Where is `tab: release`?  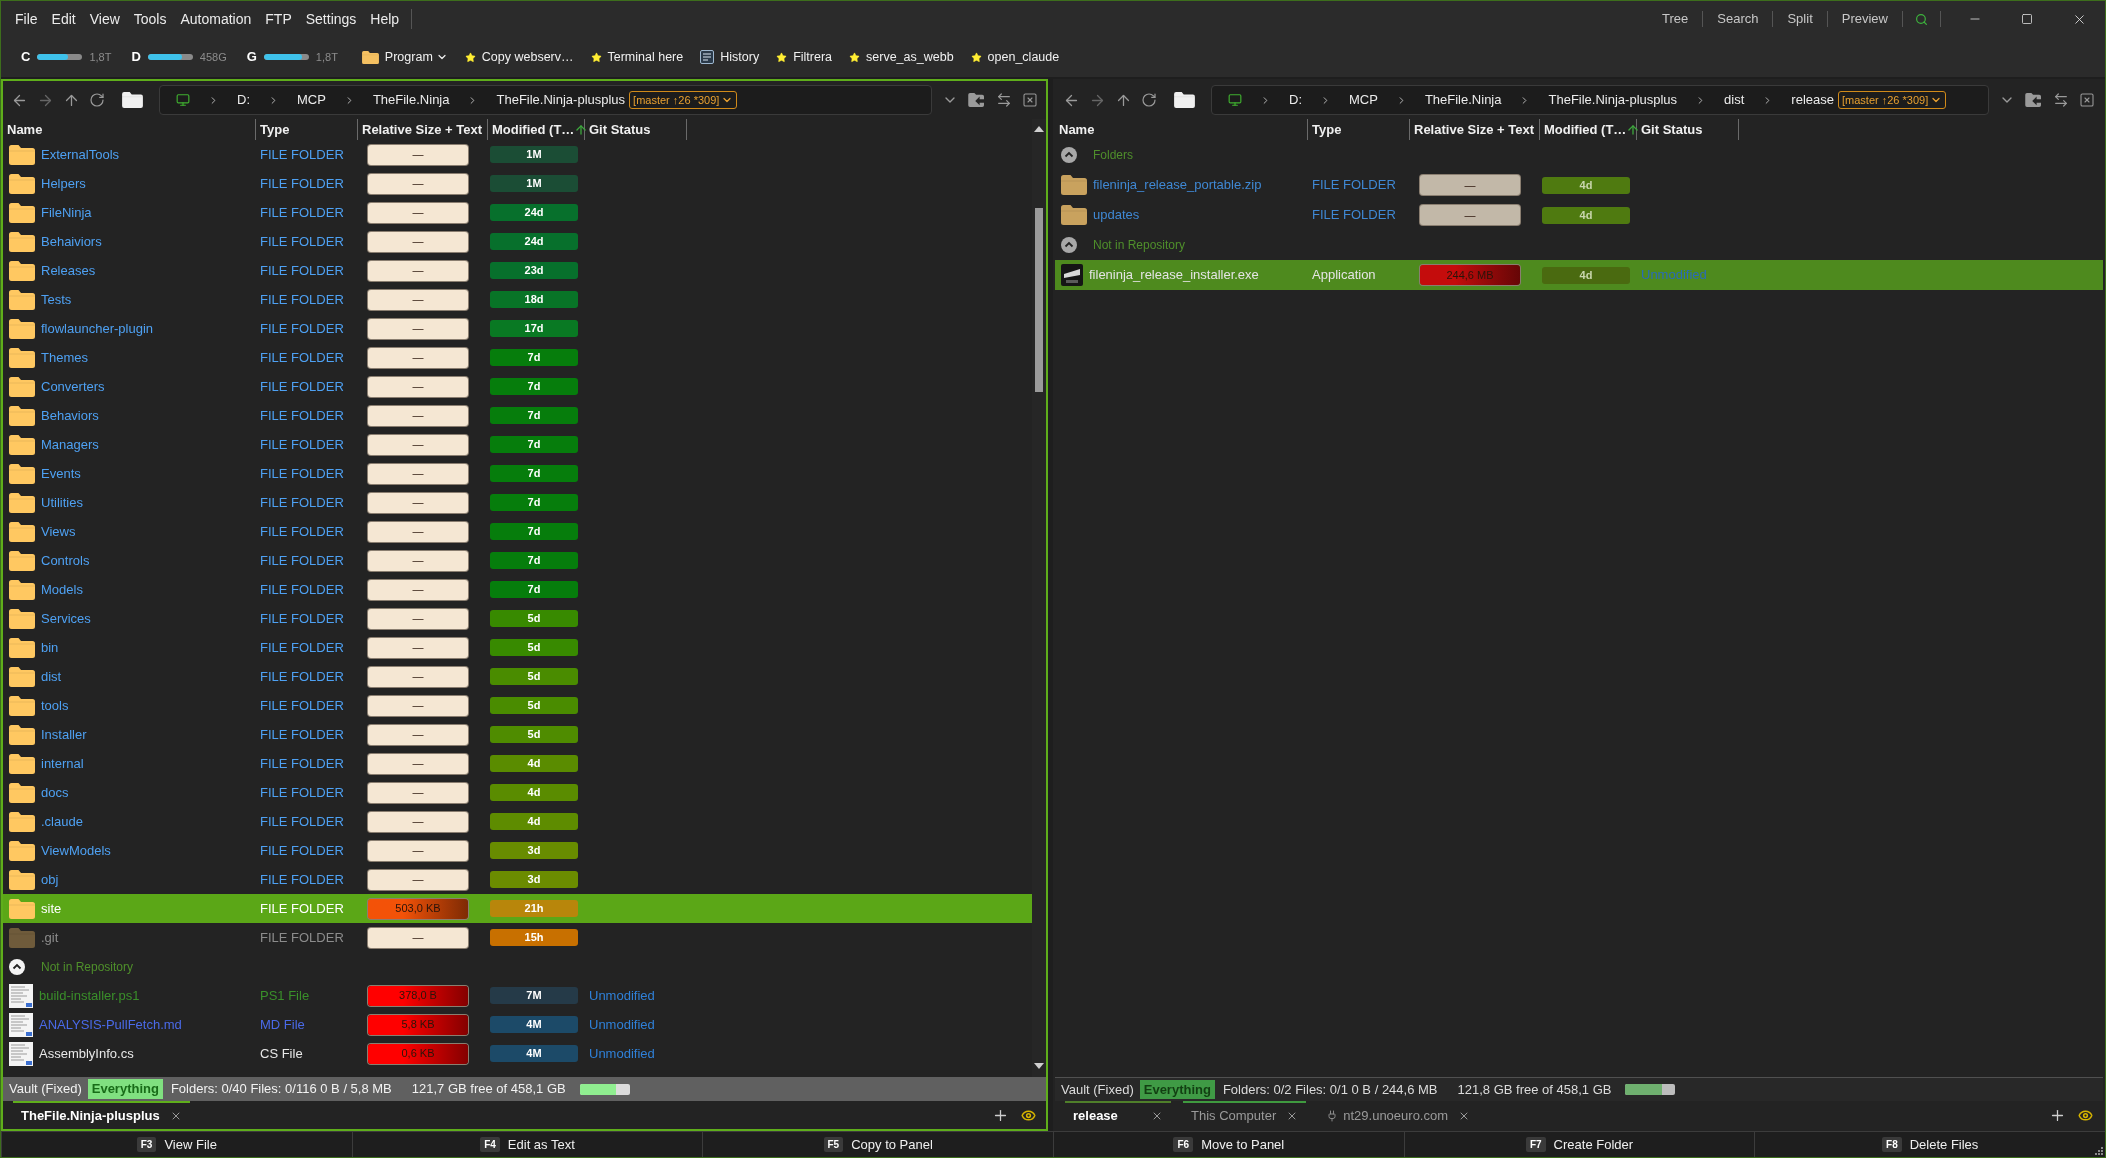 tab: release is located at coordinates (1118, 1115).